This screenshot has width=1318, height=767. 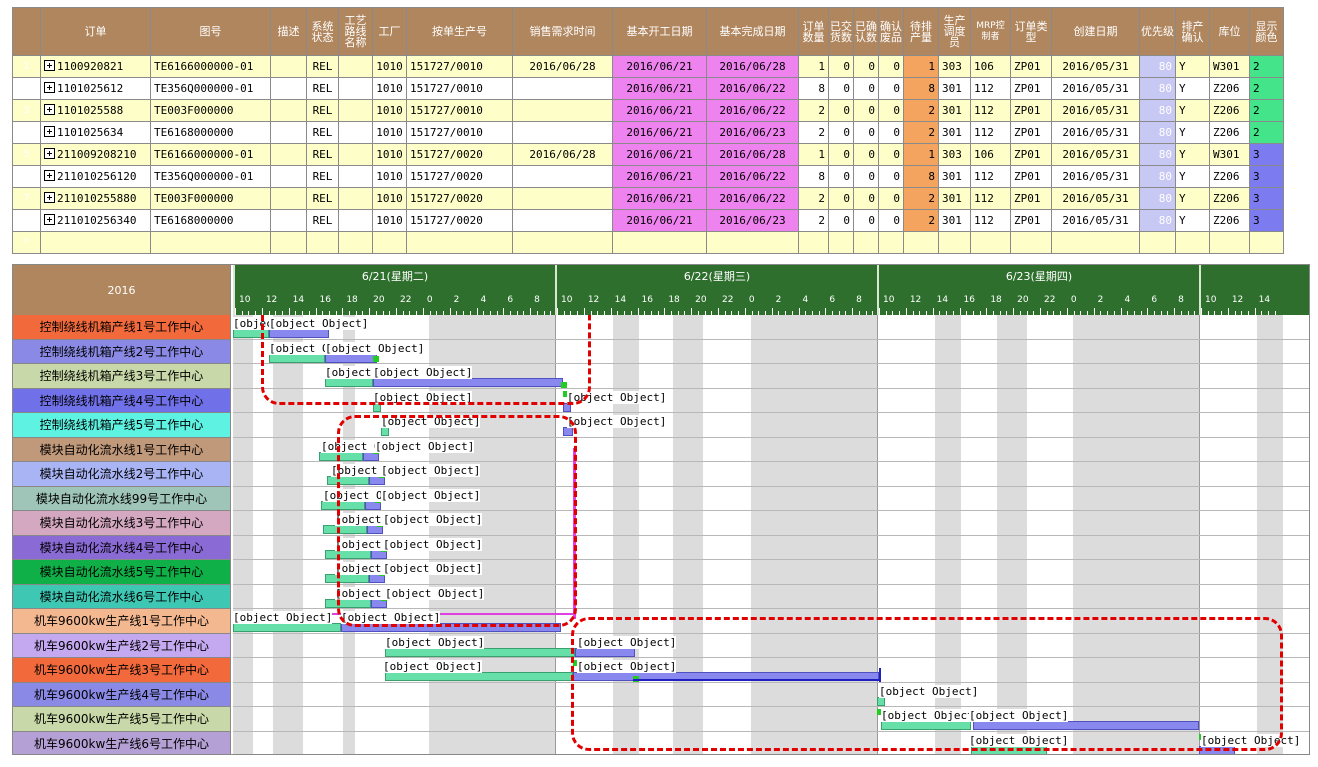 What do you see at coordinates (122, 351) in the screenshot?
I see `resource-row-label: 控制绕线机箱产线2号工作中心` at bounding box center [122, 351].